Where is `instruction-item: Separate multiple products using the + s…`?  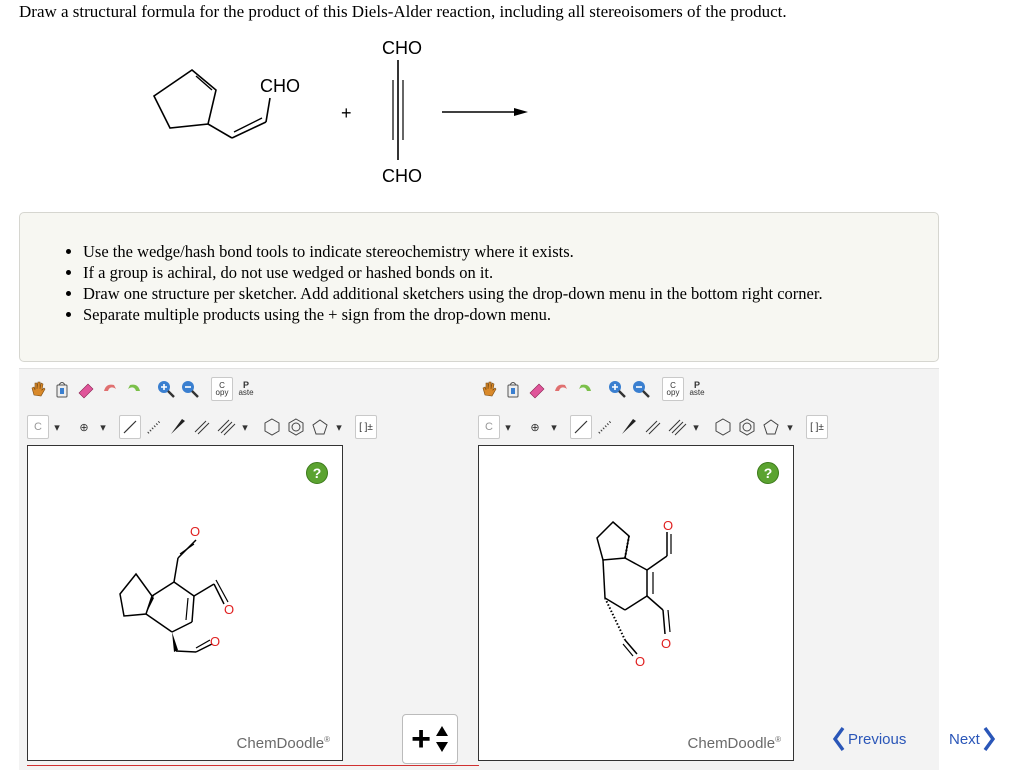
instruction-item: Separate multiple products using the + s… is located at coordinates (510, 314).